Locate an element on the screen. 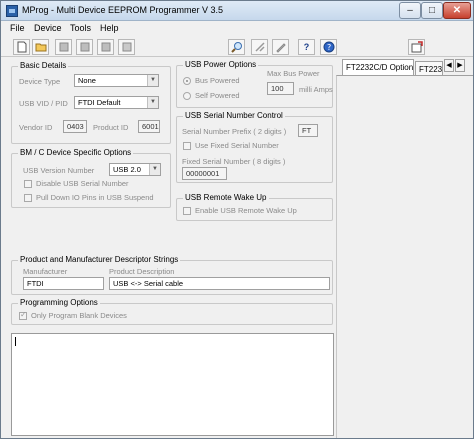 The height and width of the screenshot is (439, 474). manufacturer-label: Manufacturer is located at coordinates (45, 271).